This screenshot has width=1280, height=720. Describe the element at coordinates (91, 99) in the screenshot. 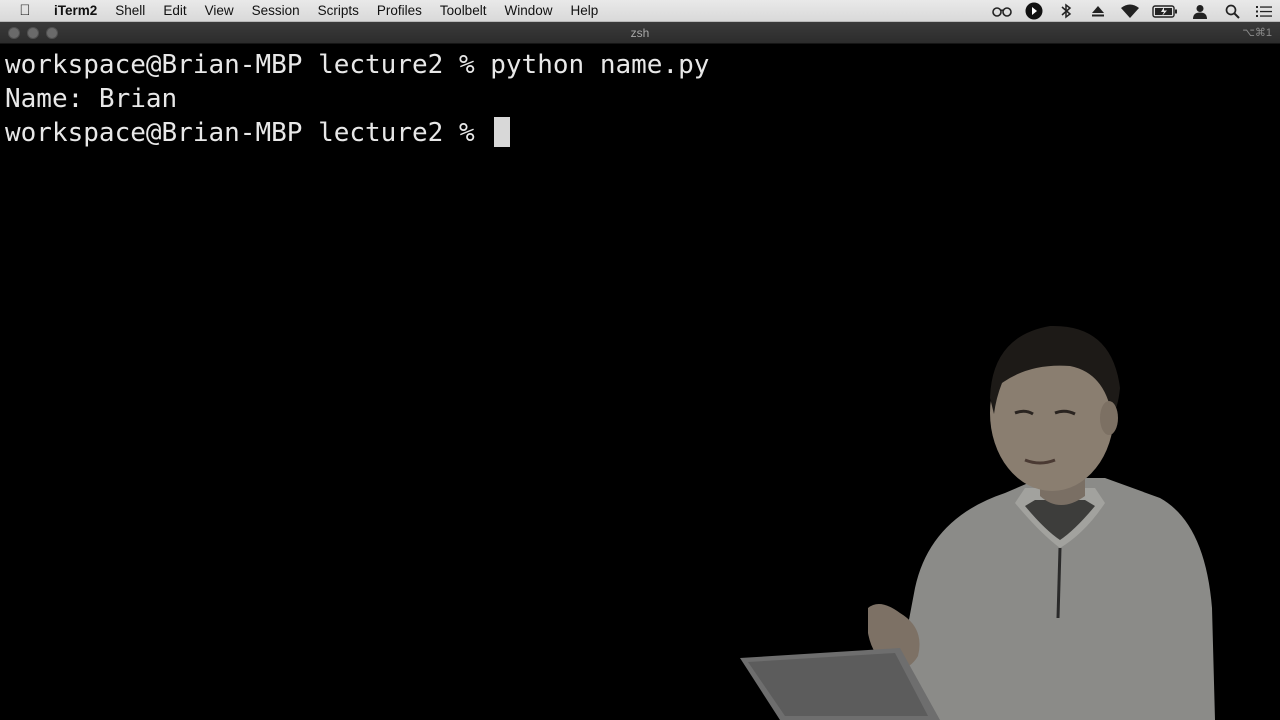

I see `terminal-line-output: Name: Brian` at that location.